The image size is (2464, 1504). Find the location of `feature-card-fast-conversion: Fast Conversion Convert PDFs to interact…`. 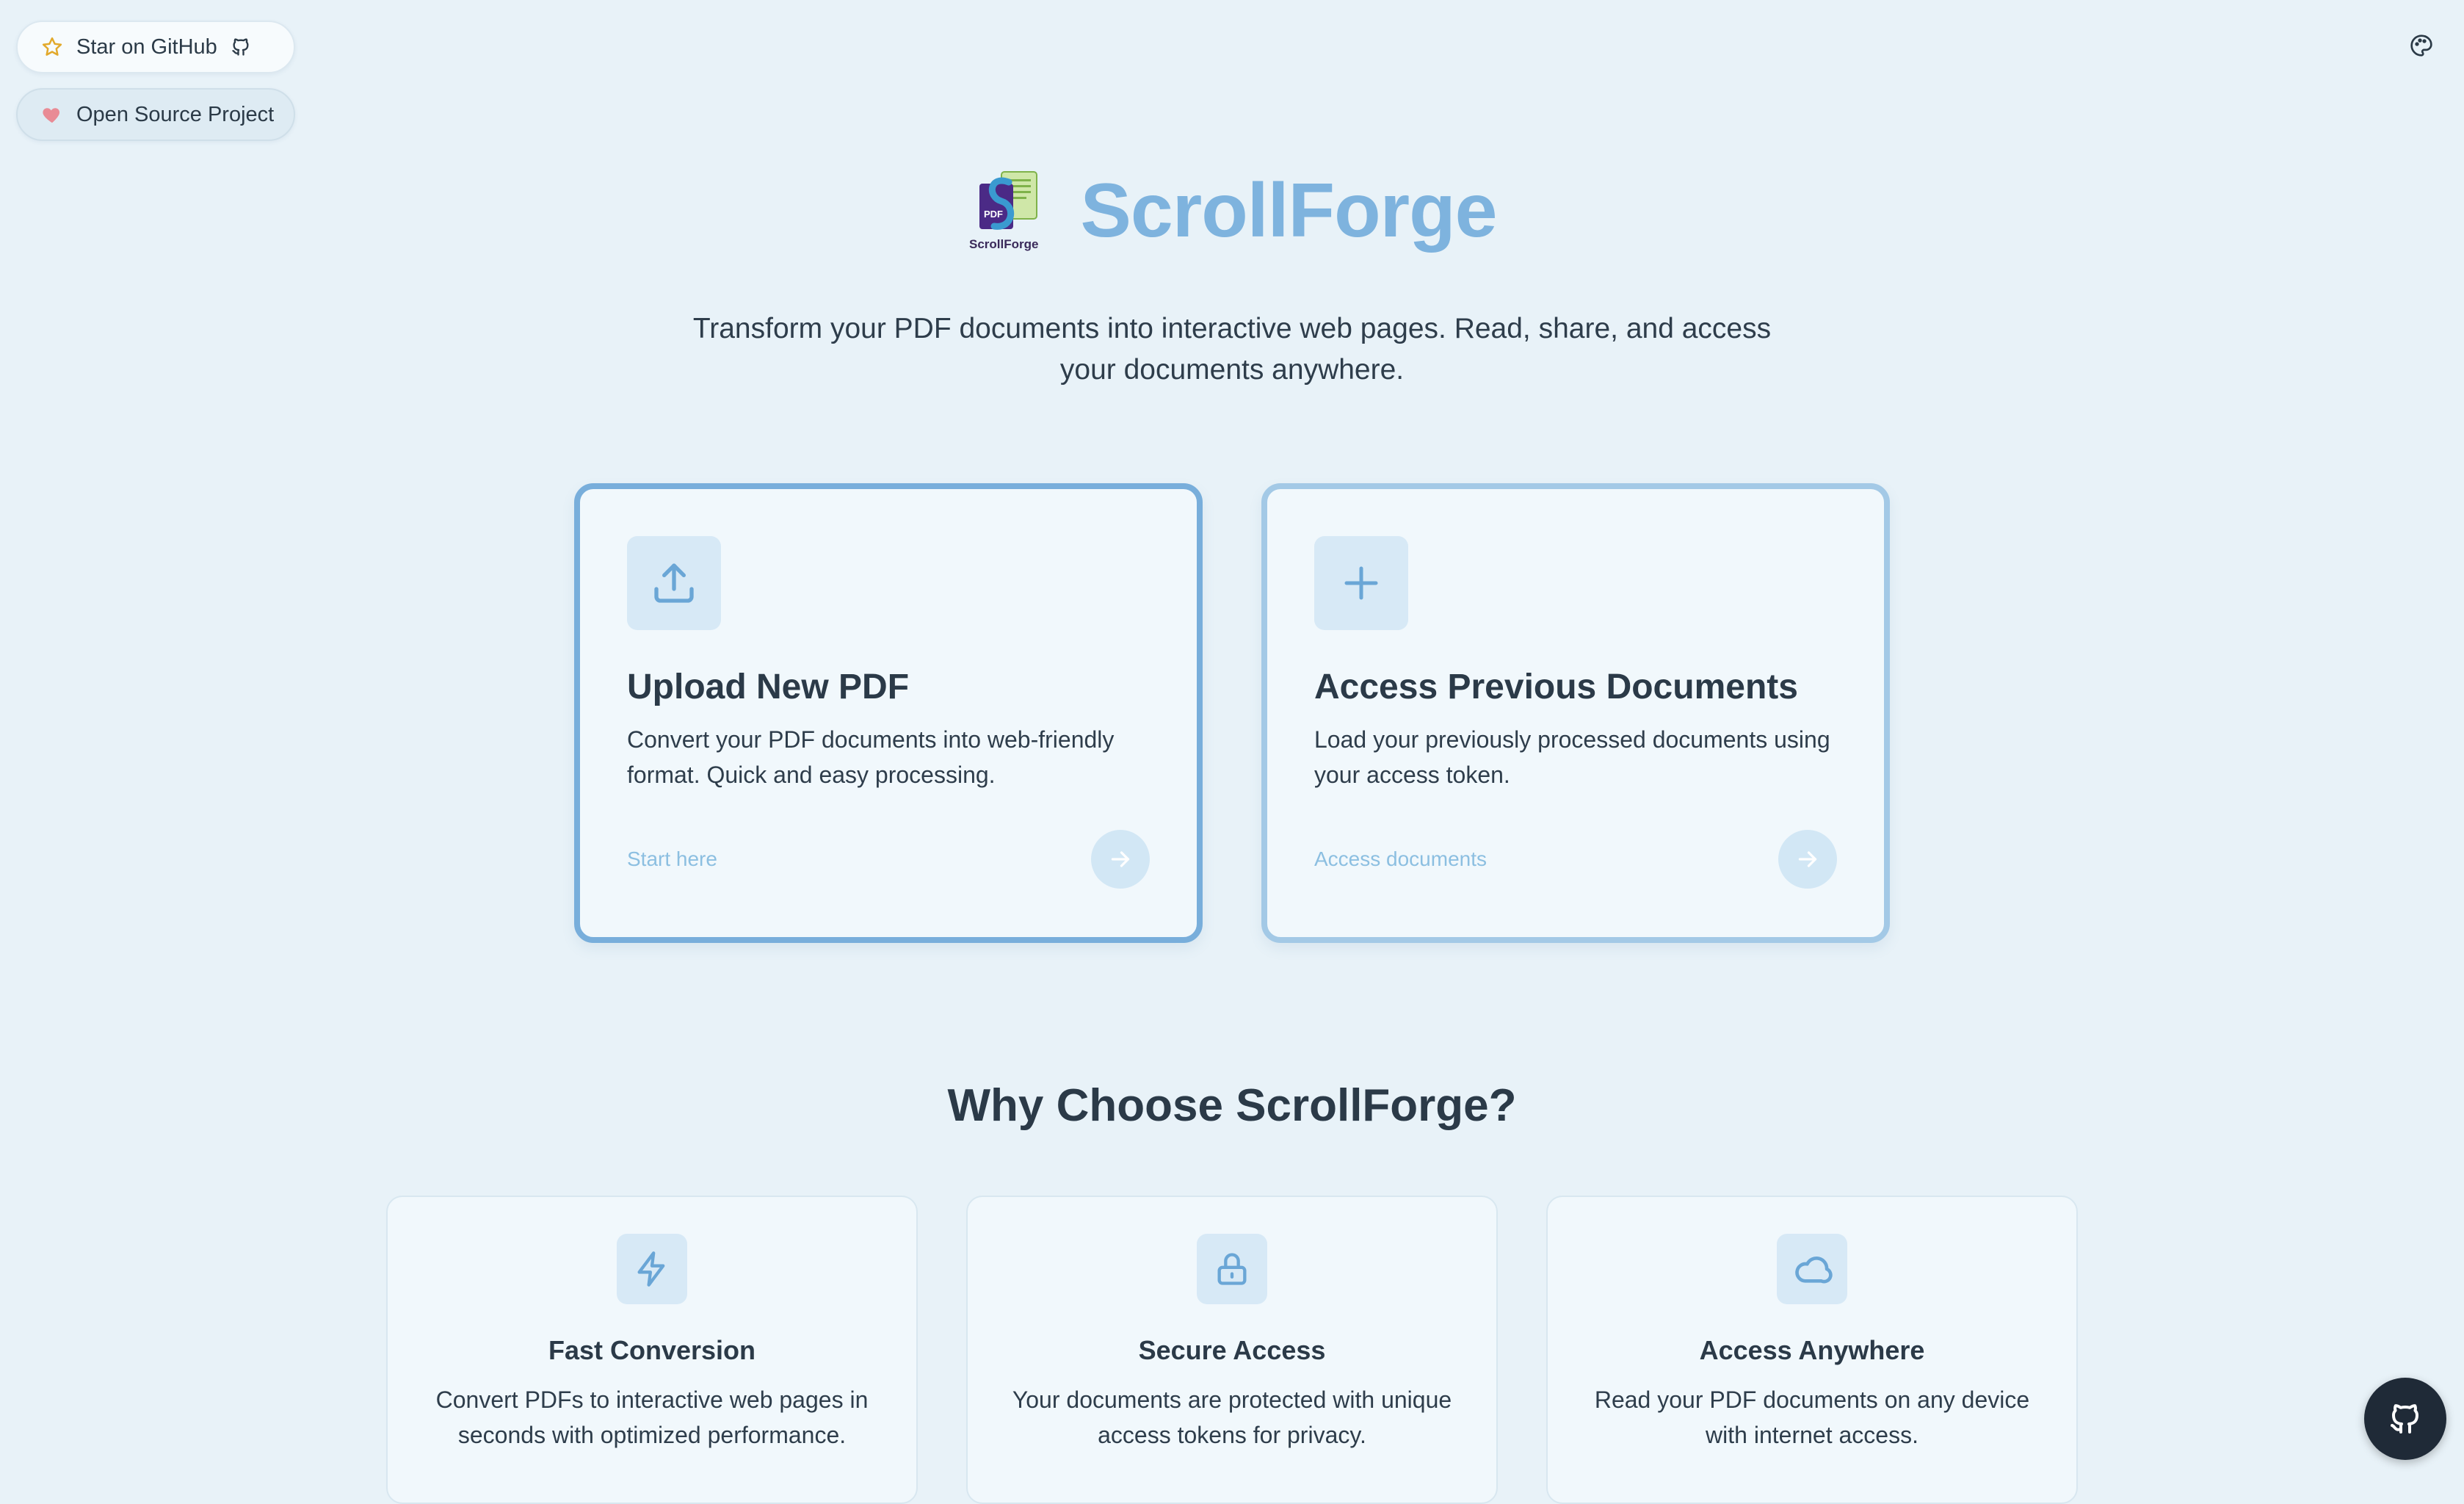

feature-card-fast-conversion: Fast Conversion Convert PDFs to interact… is located at coordinates (652, 1350).